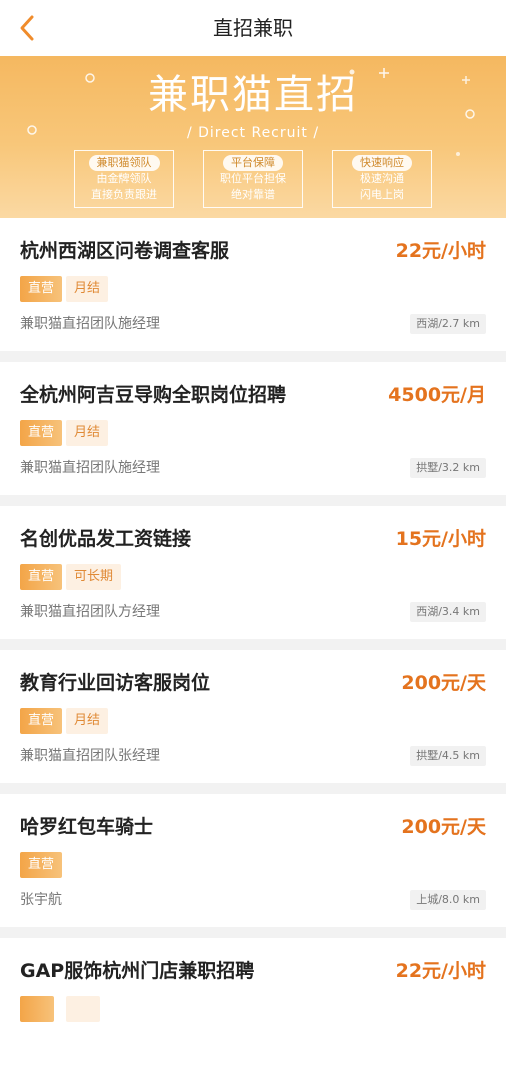 This screenshot has width=506, height=1071. I want to click on job-location: 拱墅/4.5 km, so click(448, 756).